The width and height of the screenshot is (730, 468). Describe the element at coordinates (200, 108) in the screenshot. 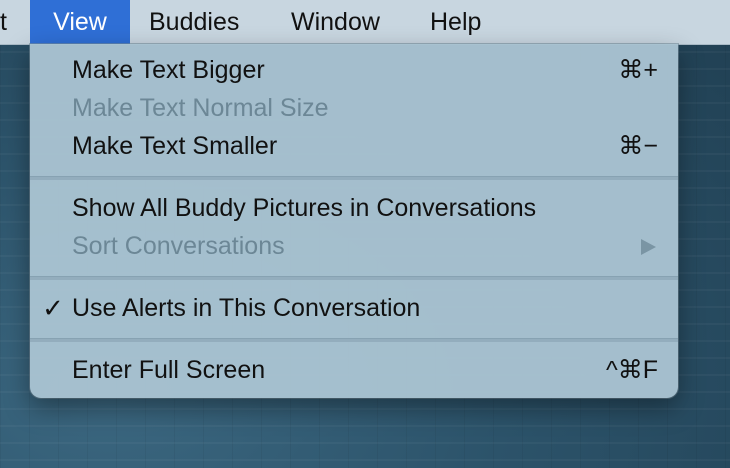

I see `menu-item-label: Make Text Normal Size` at that location.